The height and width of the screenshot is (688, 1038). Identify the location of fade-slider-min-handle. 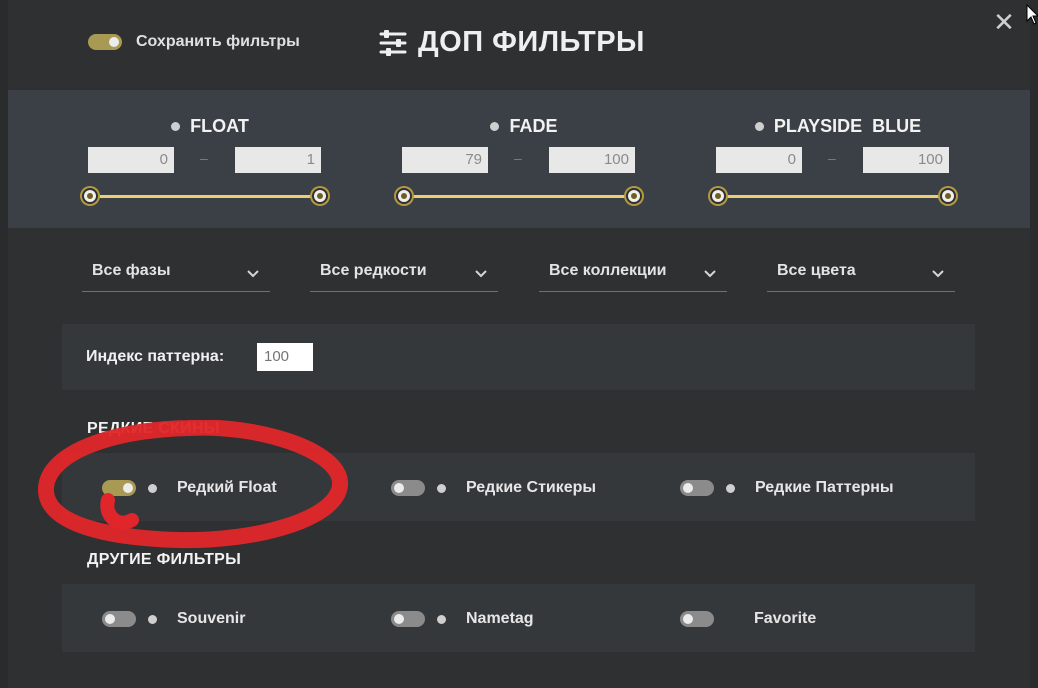
(404, 196).